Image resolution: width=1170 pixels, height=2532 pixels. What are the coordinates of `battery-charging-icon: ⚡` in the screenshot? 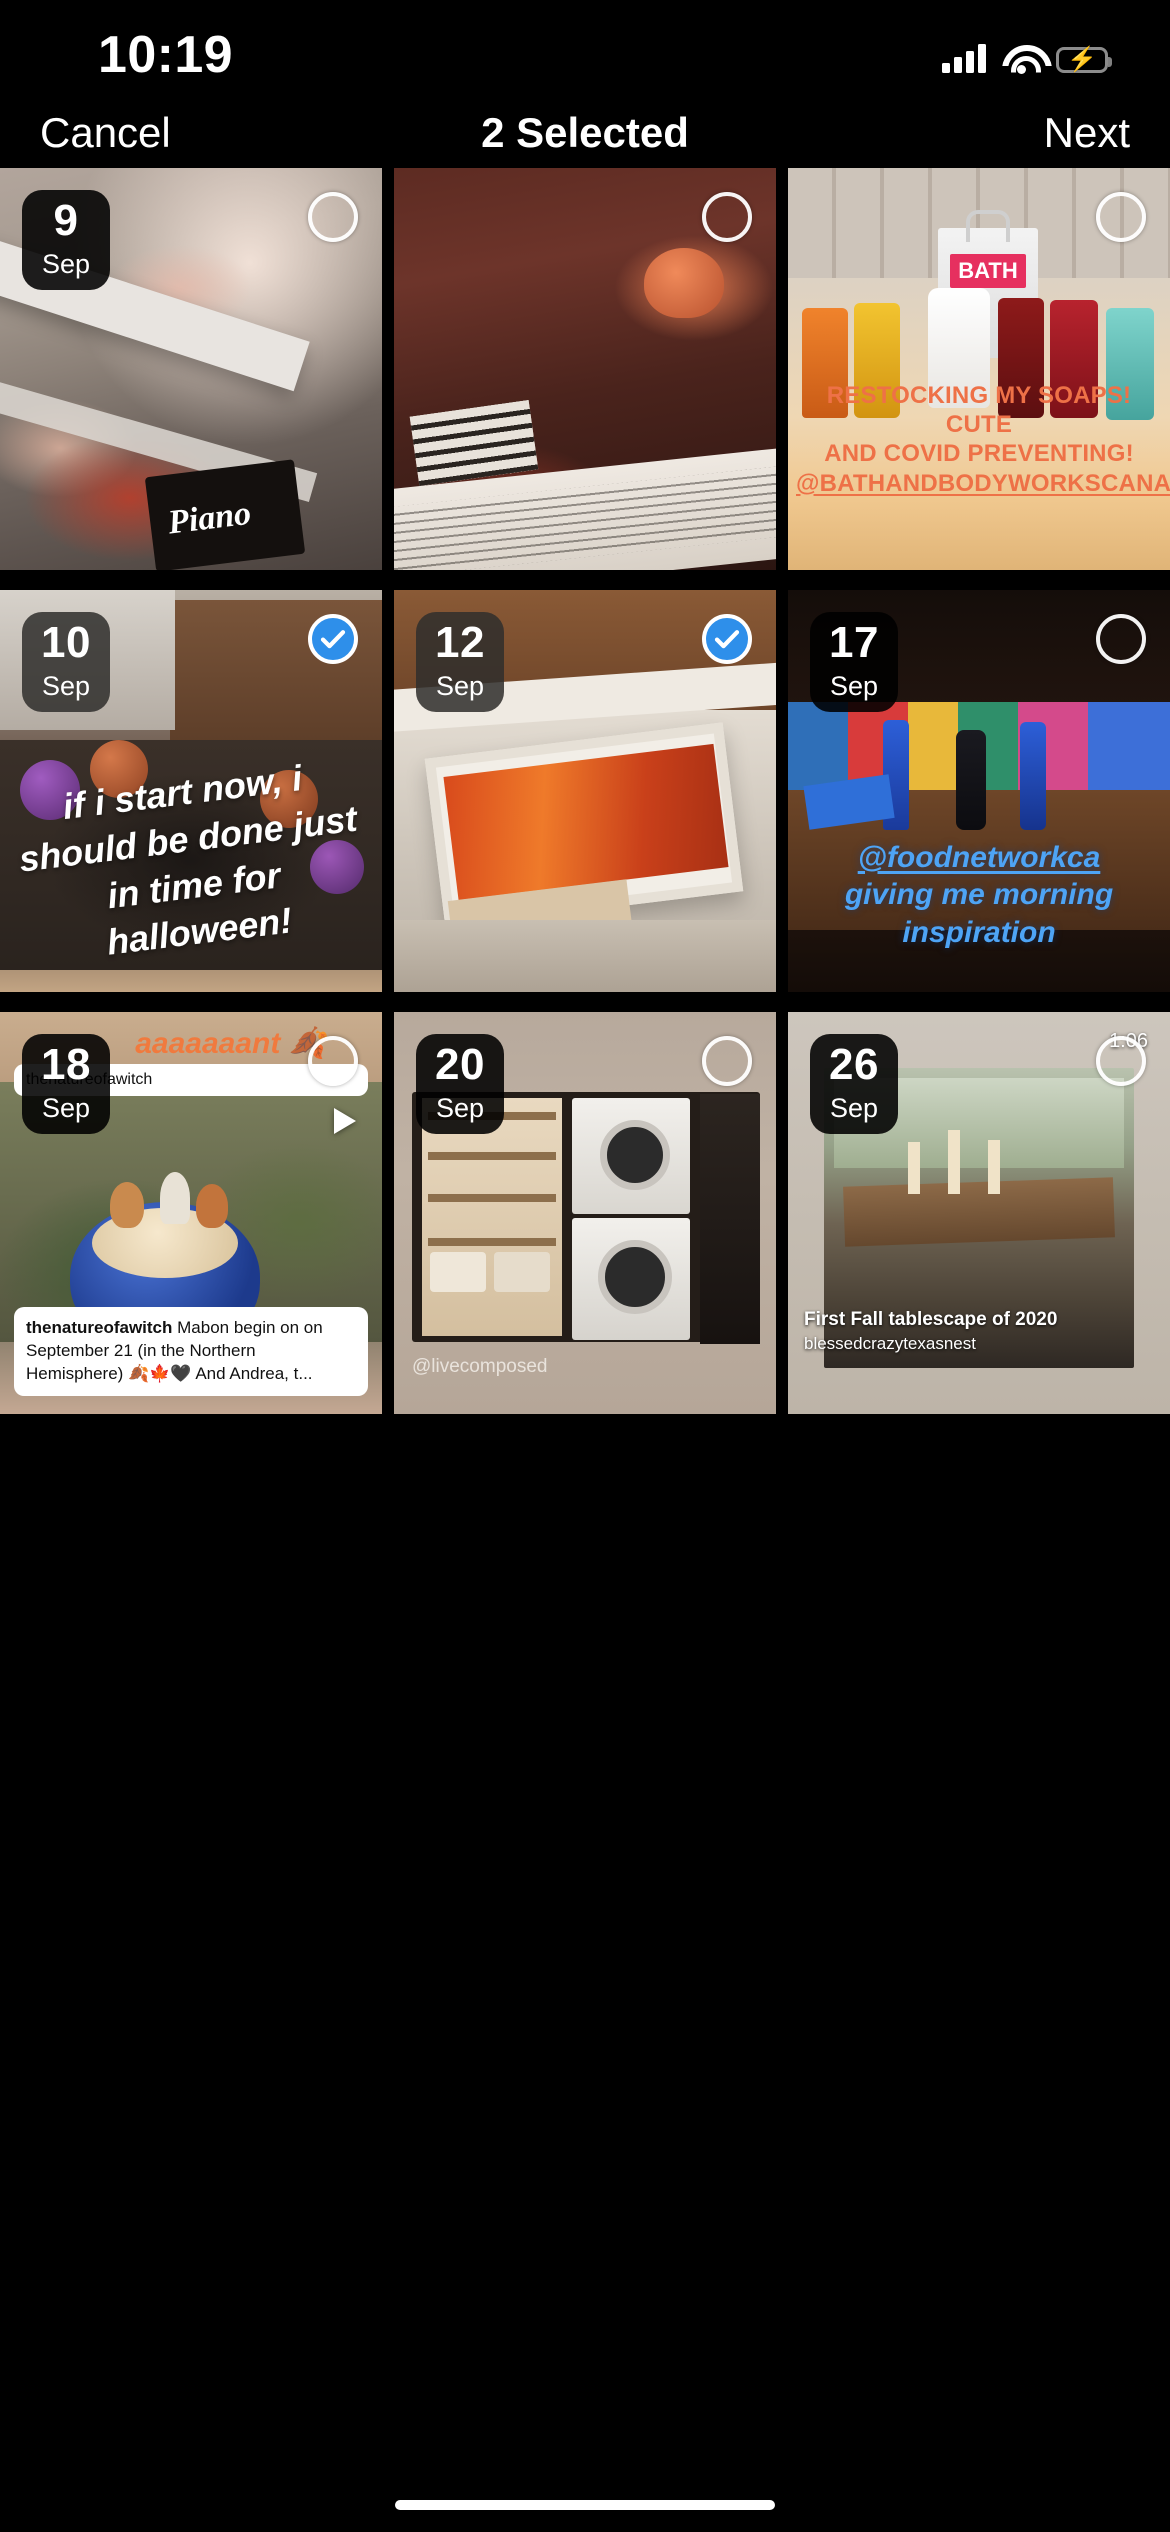 It's located at (1084, 60).